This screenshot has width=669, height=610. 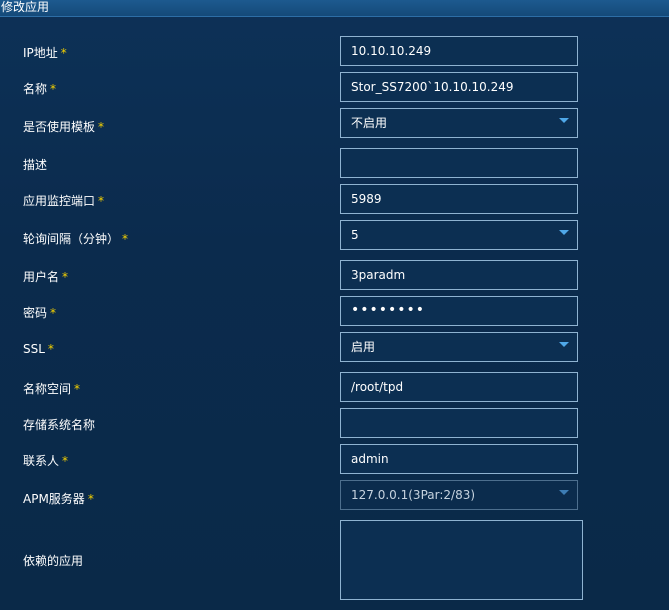 I want to click on password-label: 密码 *, so click(x=39, y=312).